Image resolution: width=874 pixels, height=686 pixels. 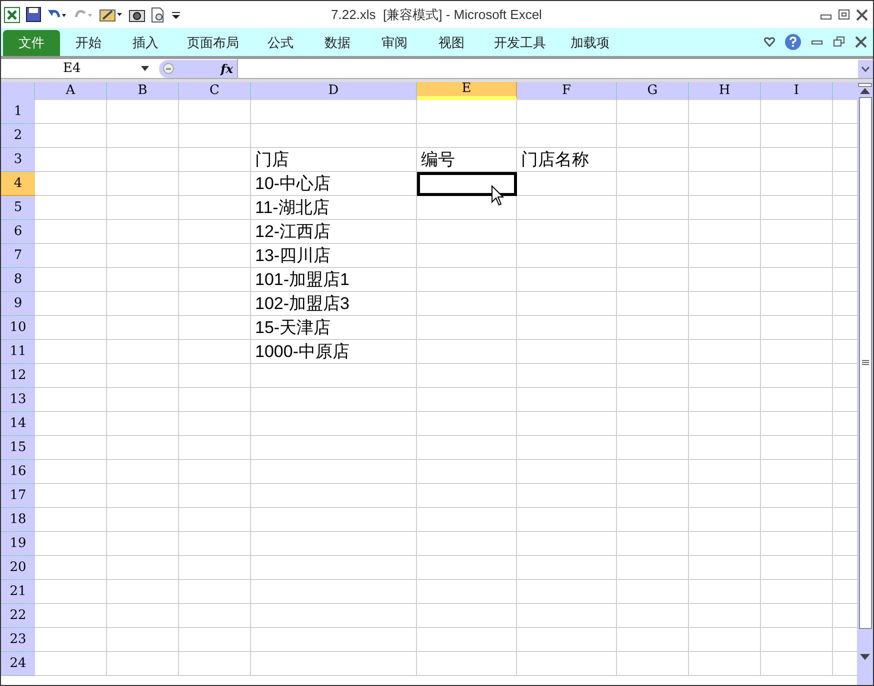 What do you see at coordinates (844, 14) in the screenshot?
I see `restore-icon` at bounding box center [844, 14].